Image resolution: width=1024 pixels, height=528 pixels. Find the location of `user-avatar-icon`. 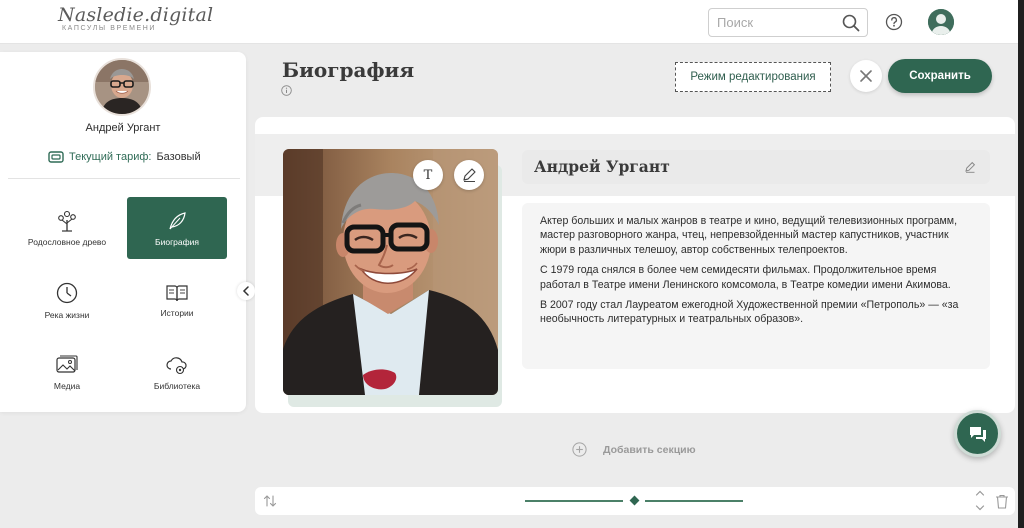

user-avatar-icon is located at coordinates (941, 22).